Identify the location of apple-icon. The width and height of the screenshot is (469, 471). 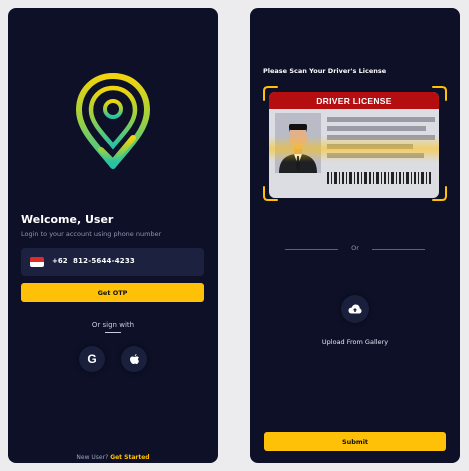
(134, 358).